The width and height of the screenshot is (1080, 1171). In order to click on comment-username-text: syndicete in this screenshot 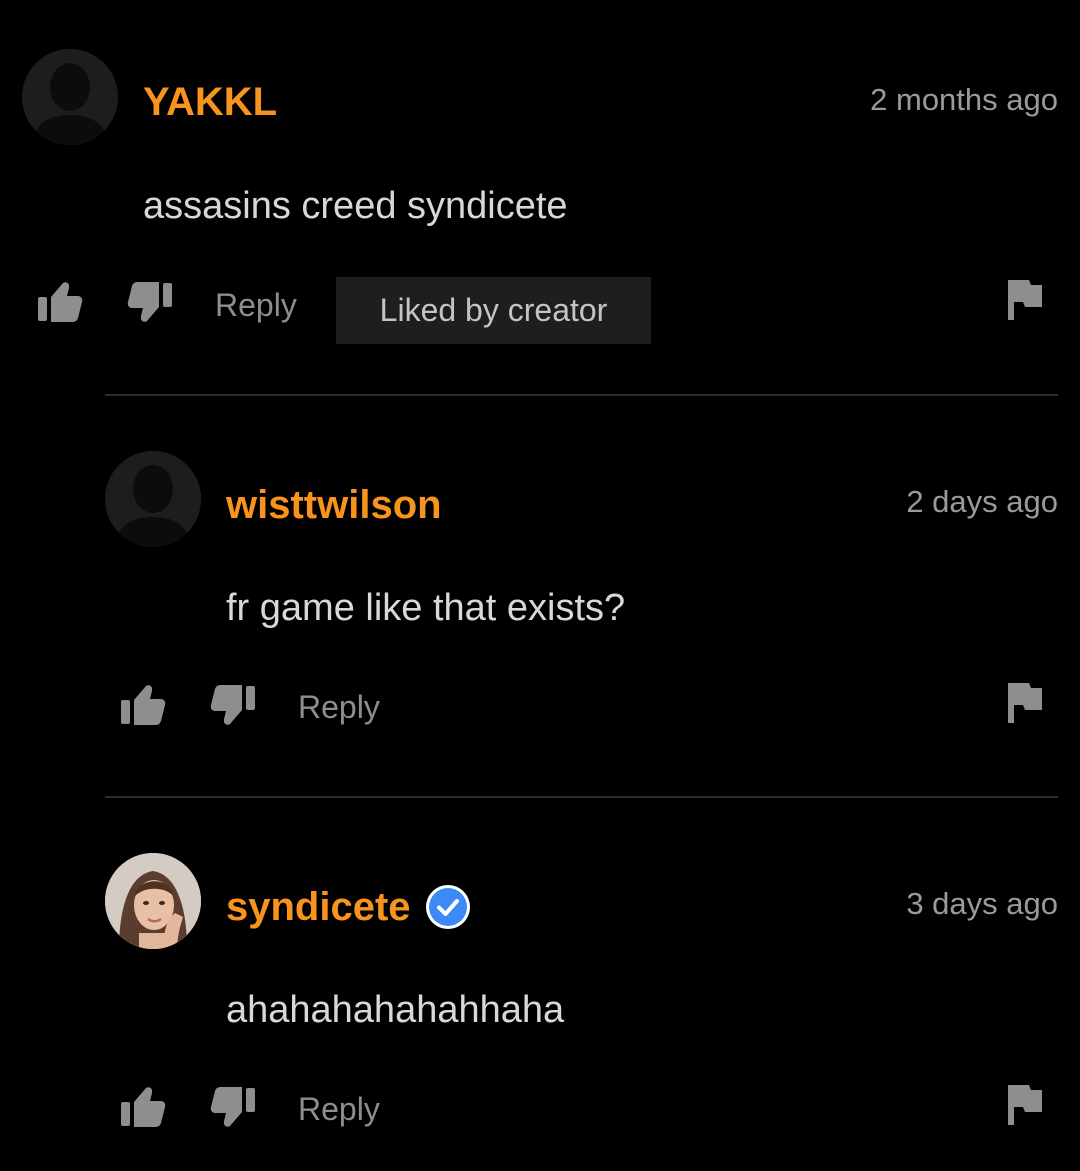, I will do `click(318, 907)`.